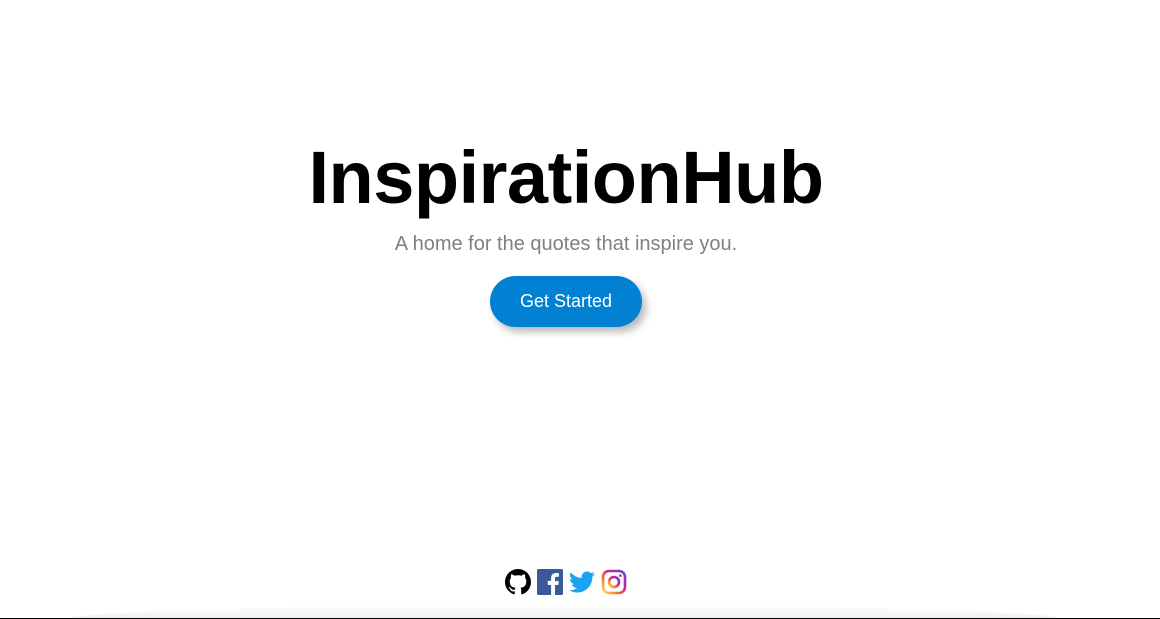  I want to click on footer, so click(580, 593).